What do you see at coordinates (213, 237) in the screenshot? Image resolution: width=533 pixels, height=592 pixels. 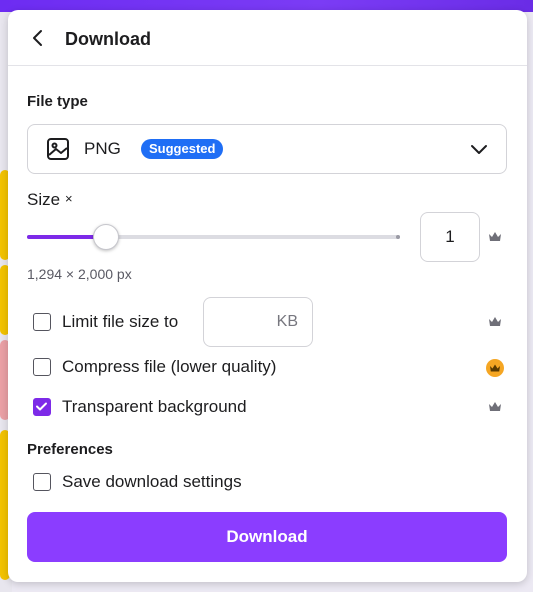 I see `size-slider-track` at bounding box center [213, 237].